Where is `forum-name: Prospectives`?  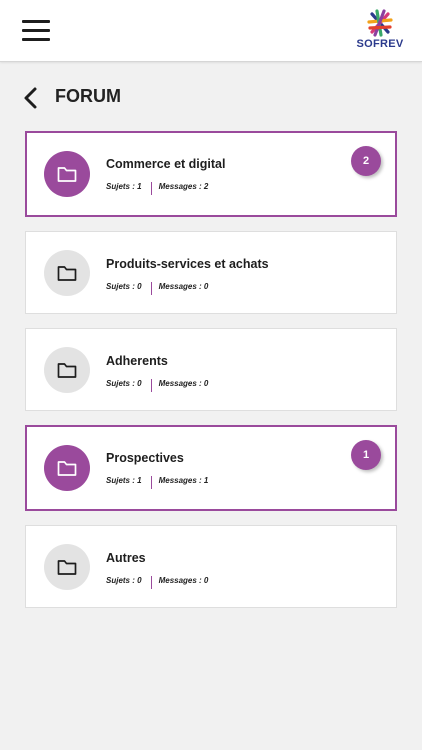
forum-name: Prospectives is located at coordinates (145, 458).